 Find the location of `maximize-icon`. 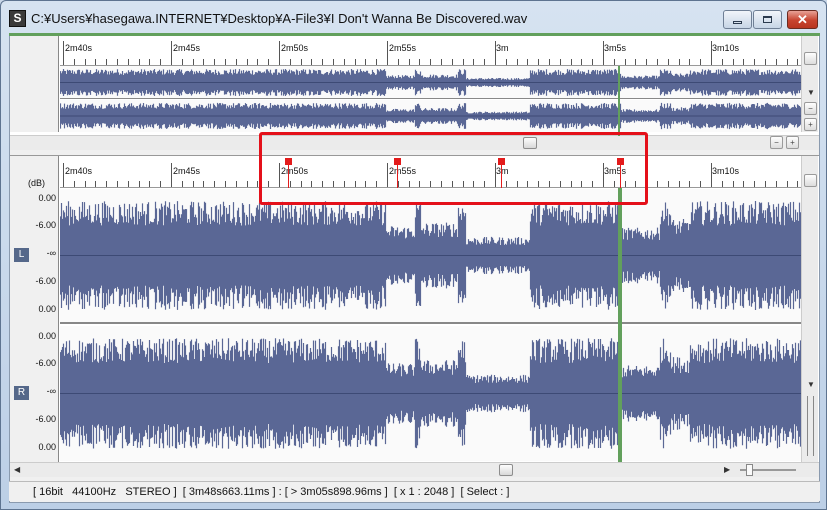

maximize-icon is located at coordinates (767, 19).